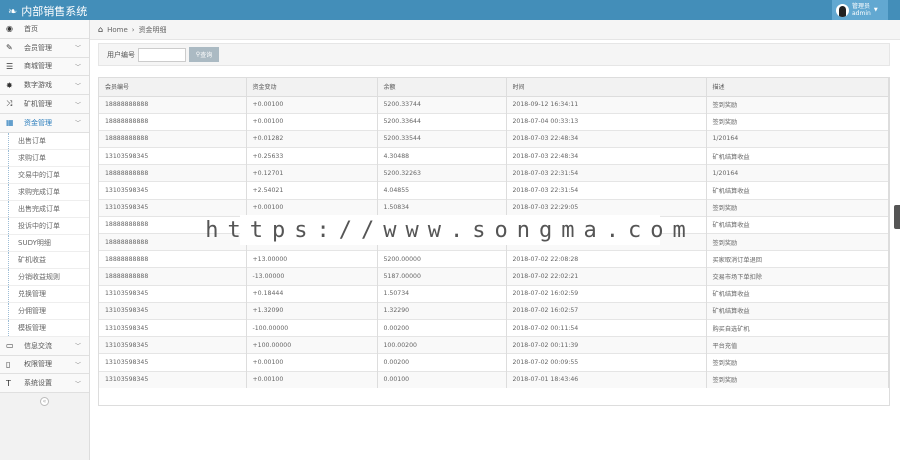 Image resolution: width=900 pixels, height=460 pixels. I want to click on table-cell: 平台充值, so click(797, 345).